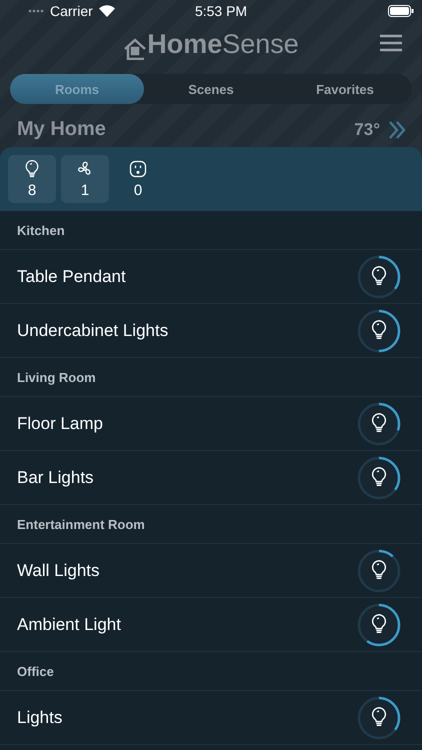 This screenshot has height=750, width=422. Describe the element at coordinates (367, 130) in the screenshot. I see `temperature-reading: 73°` at that location.